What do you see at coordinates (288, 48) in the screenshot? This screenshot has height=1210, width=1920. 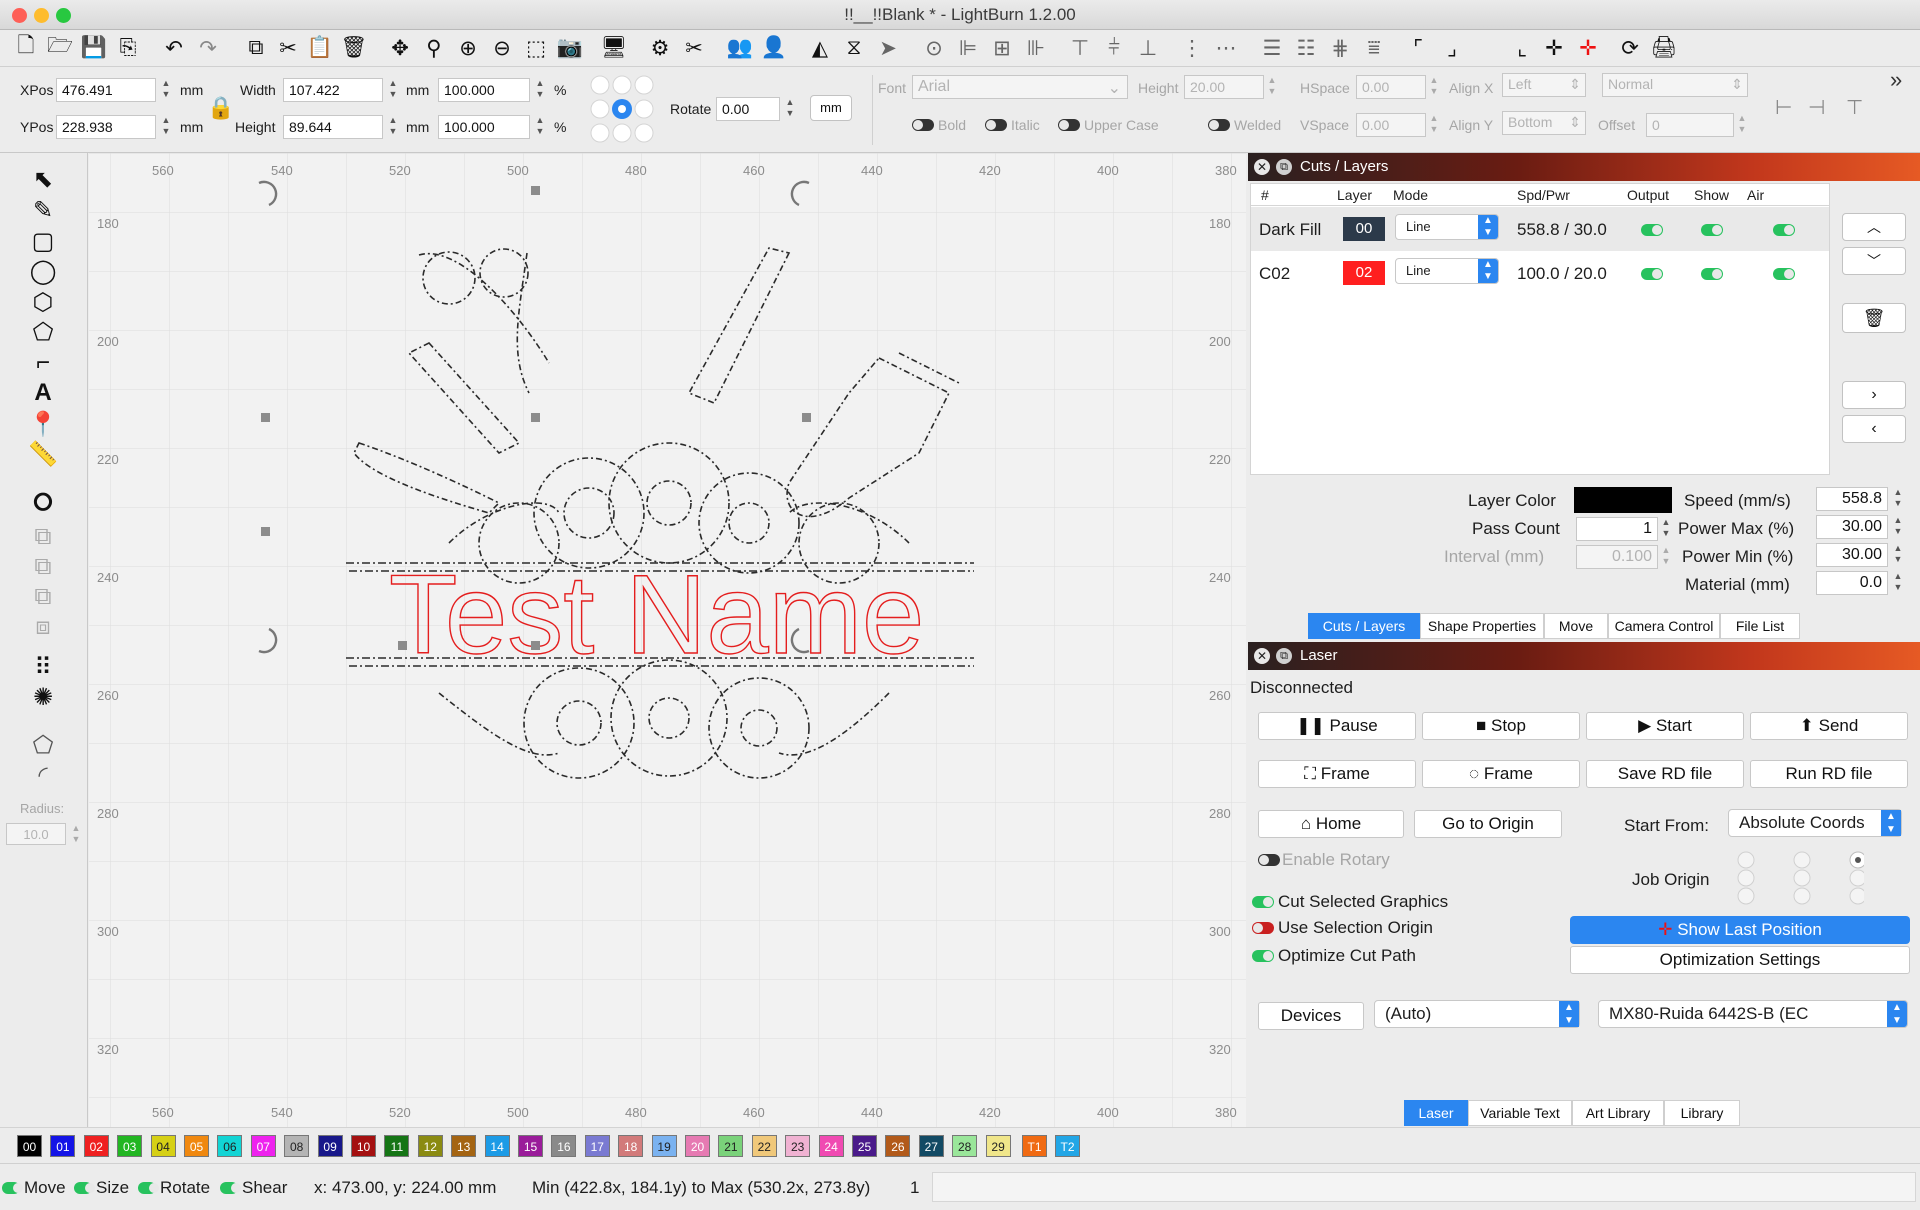 I see `cut-icon: ✂` at bounding box center [288, 48].